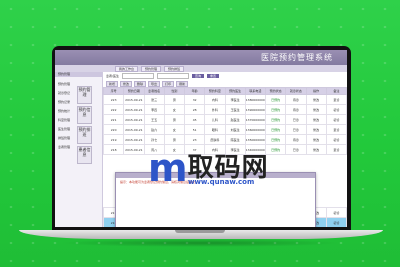 This screenshot has height=267, width=400. Describe the element at coordinates (198, 76) in the screenshot. I see `search-button: 查询` at that location.